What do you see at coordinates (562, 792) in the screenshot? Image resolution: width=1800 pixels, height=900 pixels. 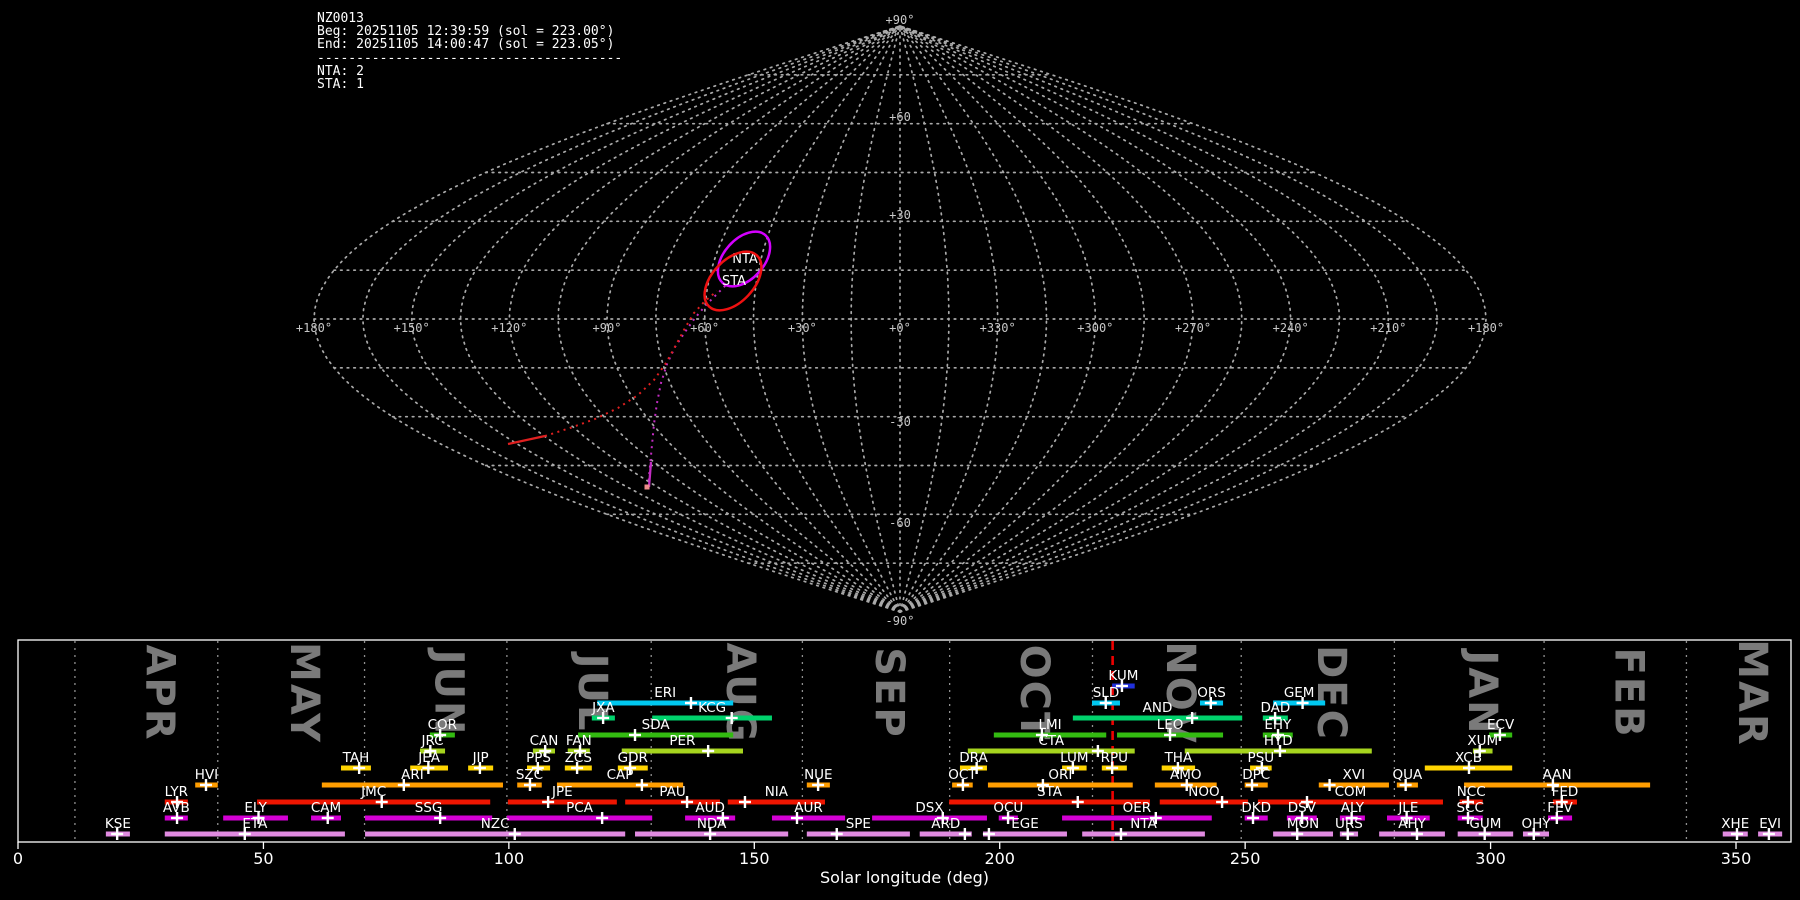 I see `shower-label-JPE: JPE` at bounding box center [562, 792].